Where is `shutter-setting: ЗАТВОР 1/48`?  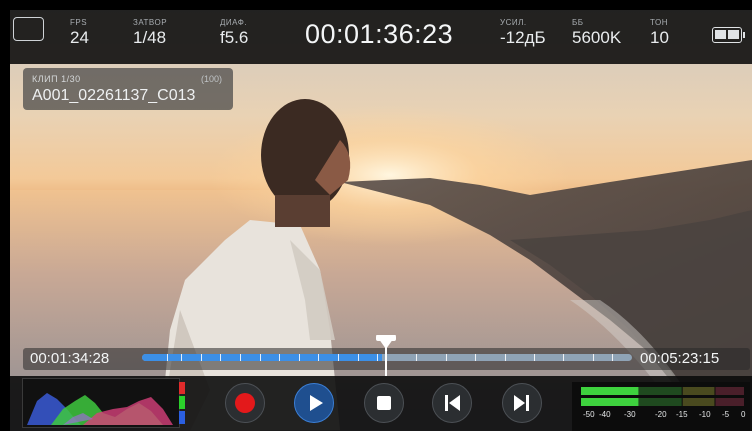 shutter-setting: ЗАТВОР 1/48 is located at coordinates (150, 32).